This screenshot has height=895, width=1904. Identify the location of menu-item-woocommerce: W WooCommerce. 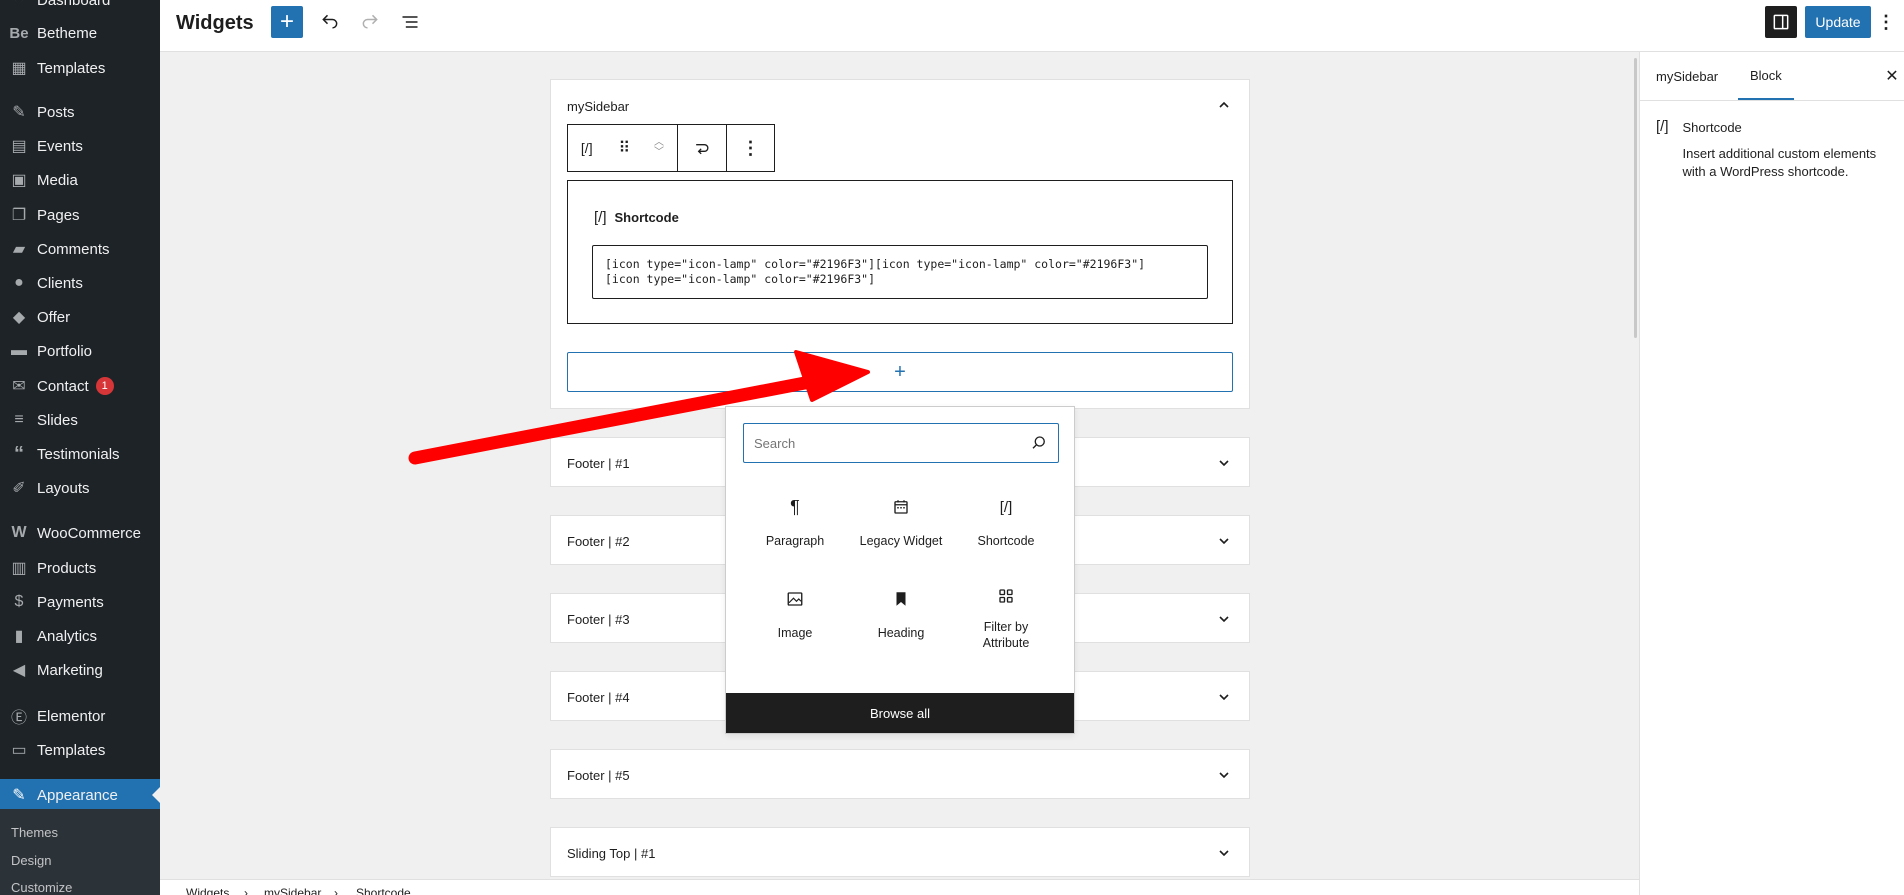
(80, 533).